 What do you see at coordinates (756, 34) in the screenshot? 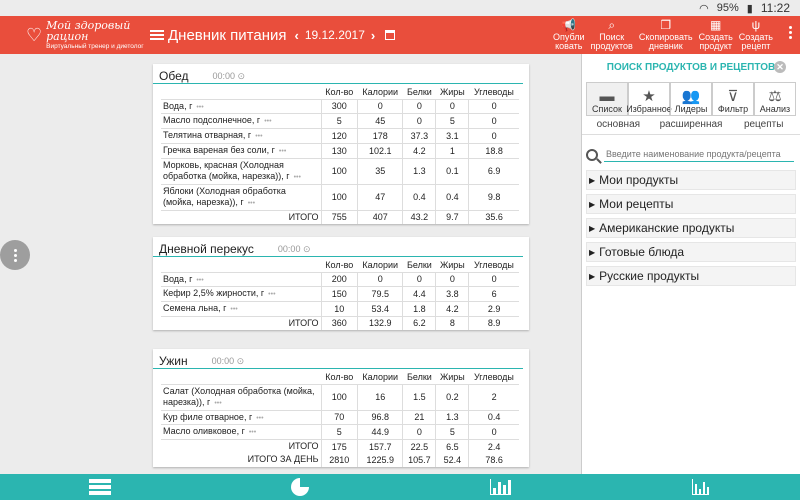
I see `action-button-4: ψ Создать рецепт` at bounding box center [756, 34].